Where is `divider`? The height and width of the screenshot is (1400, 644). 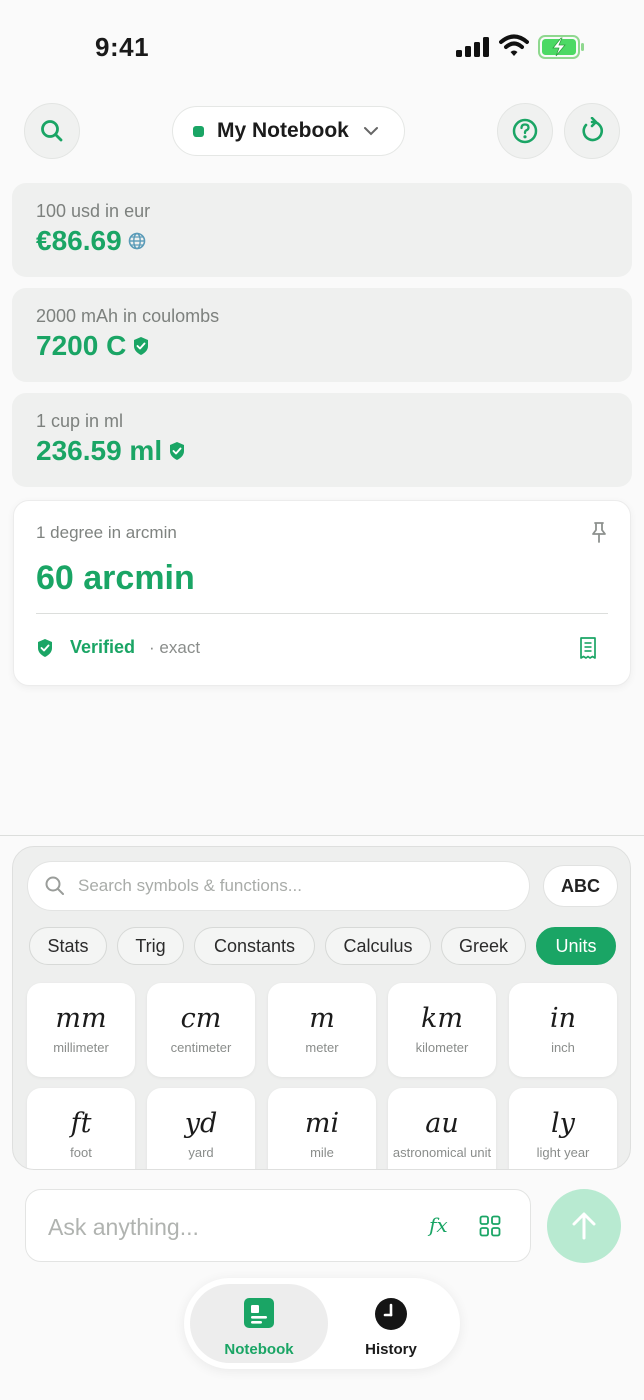 divider is located at coordinates (322, 613).